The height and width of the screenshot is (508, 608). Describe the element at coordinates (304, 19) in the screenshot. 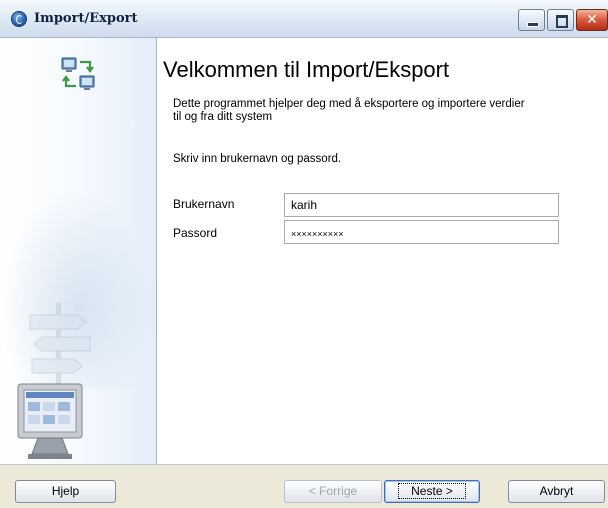

I see `title-bar: Import/Export ✕` at that location.